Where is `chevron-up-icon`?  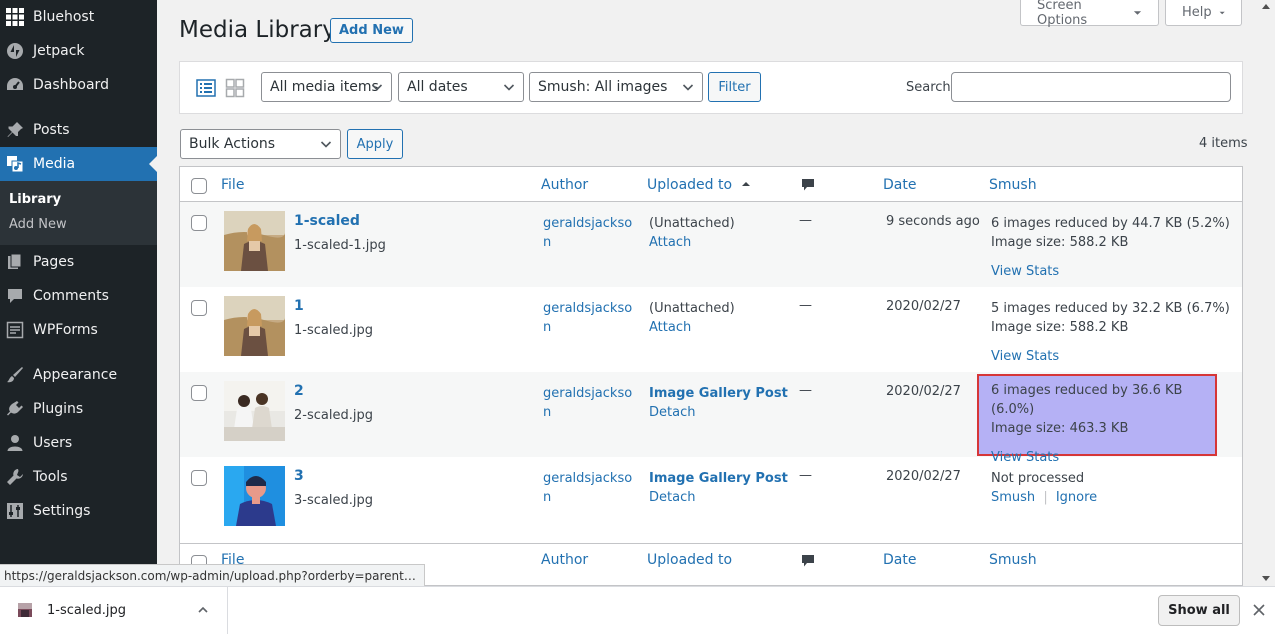
chevron-up-icon is located at coordinates (203, 610).